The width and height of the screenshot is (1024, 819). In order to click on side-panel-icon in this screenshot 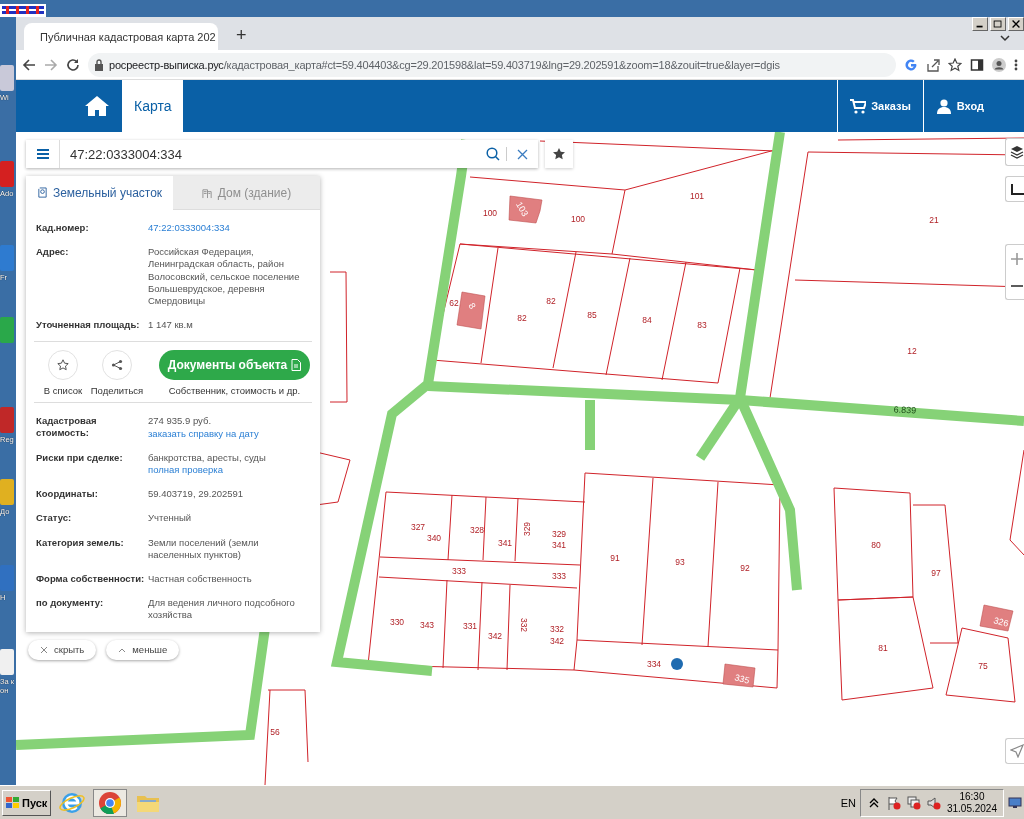, I will do `click(977, 64)`.